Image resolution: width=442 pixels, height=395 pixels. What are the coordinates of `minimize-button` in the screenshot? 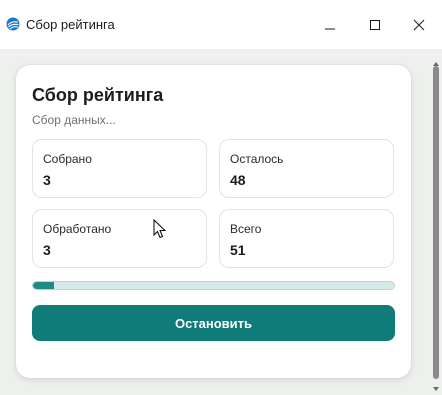 It's located at (330, 25).